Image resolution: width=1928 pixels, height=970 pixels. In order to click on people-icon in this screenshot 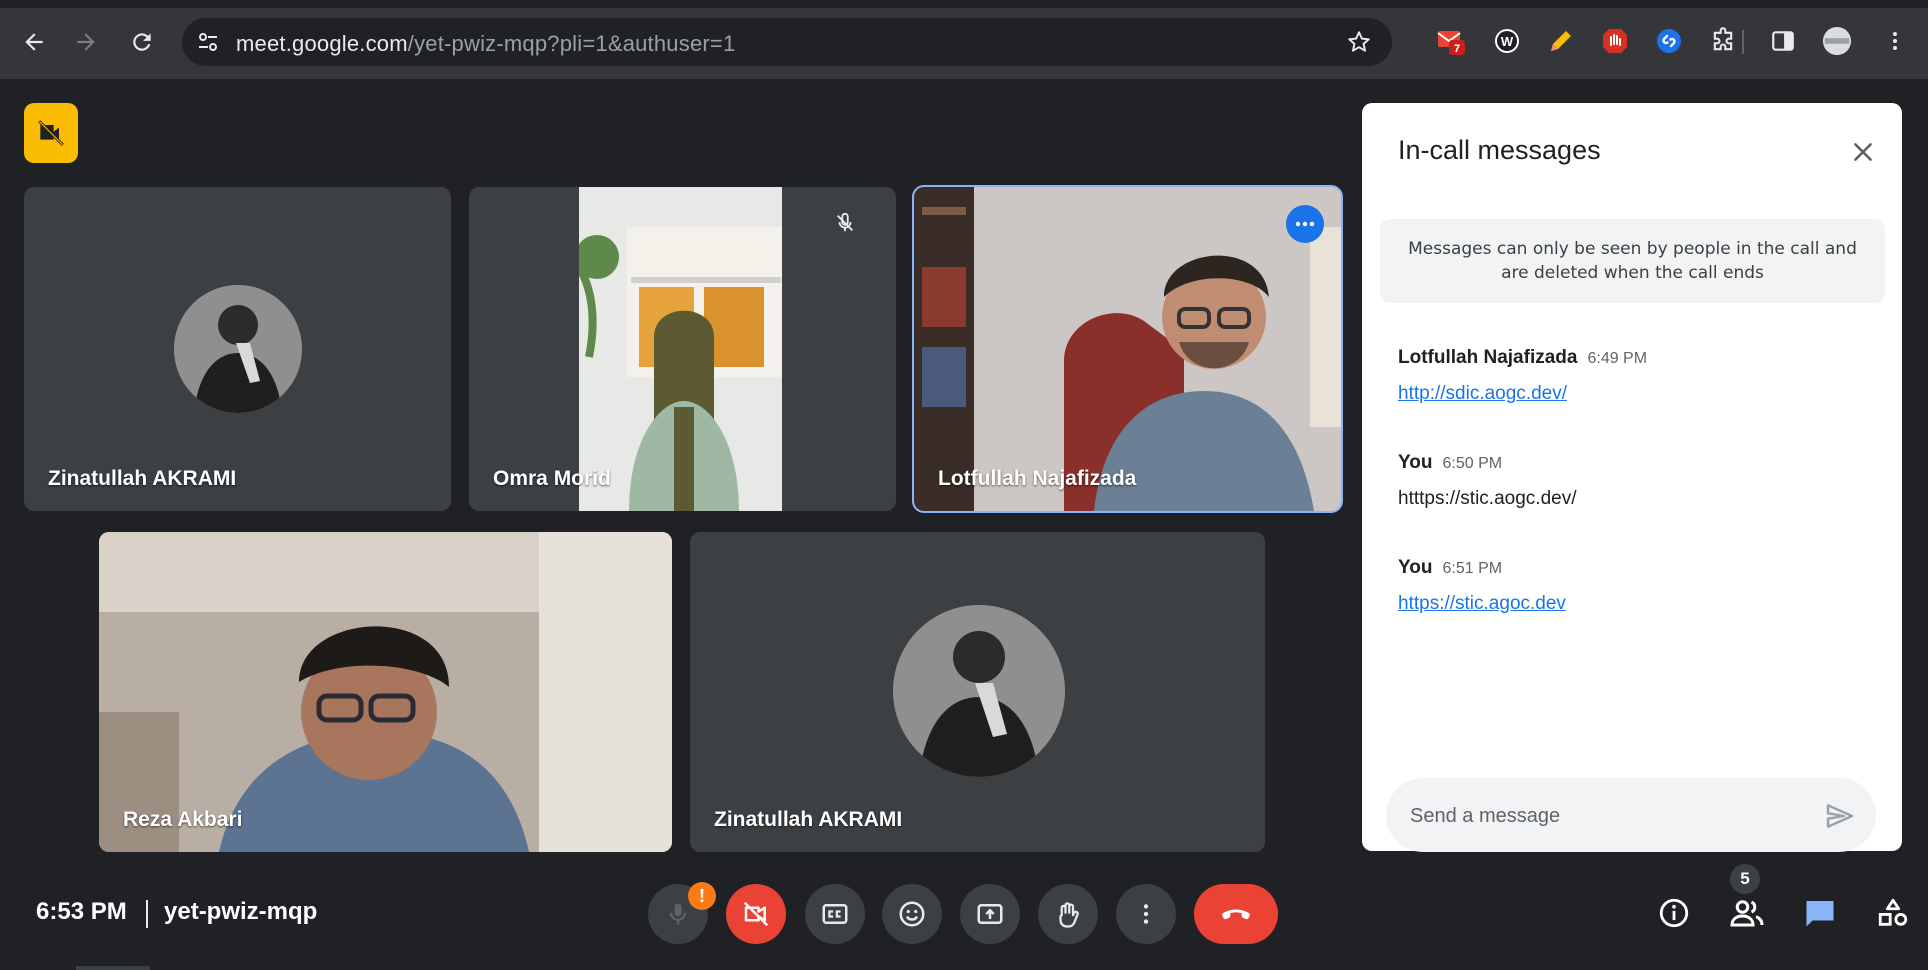, I will do `click(1747, 913)`.